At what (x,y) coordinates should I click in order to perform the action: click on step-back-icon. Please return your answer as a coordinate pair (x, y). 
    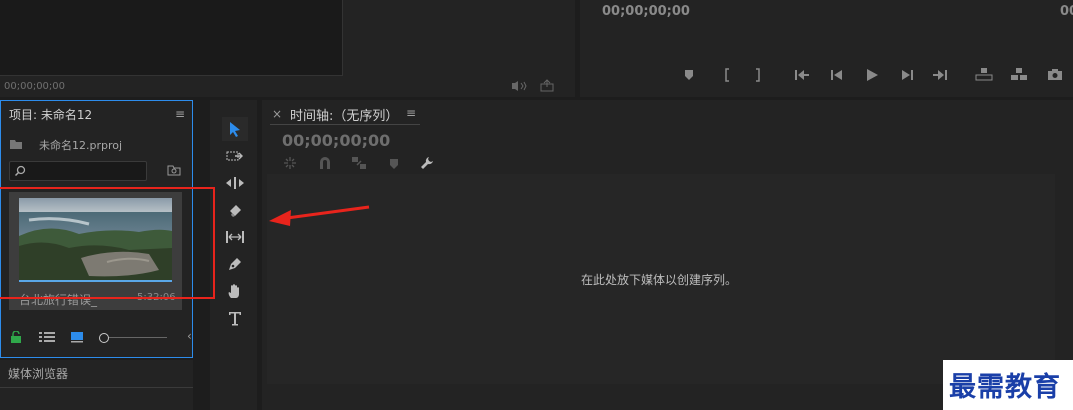
    Looking at the image, I should click on (837, 75).